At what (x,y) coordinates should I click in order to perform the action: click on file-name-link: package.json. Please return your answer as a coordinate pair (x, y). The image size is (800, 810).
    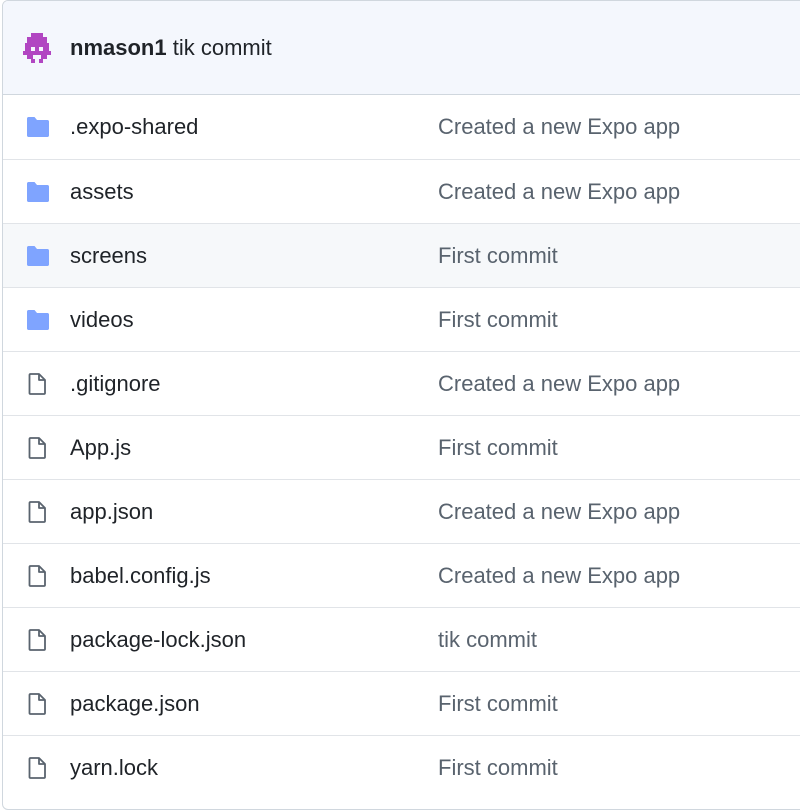
    Looking at the image, I should click on (135, 704).